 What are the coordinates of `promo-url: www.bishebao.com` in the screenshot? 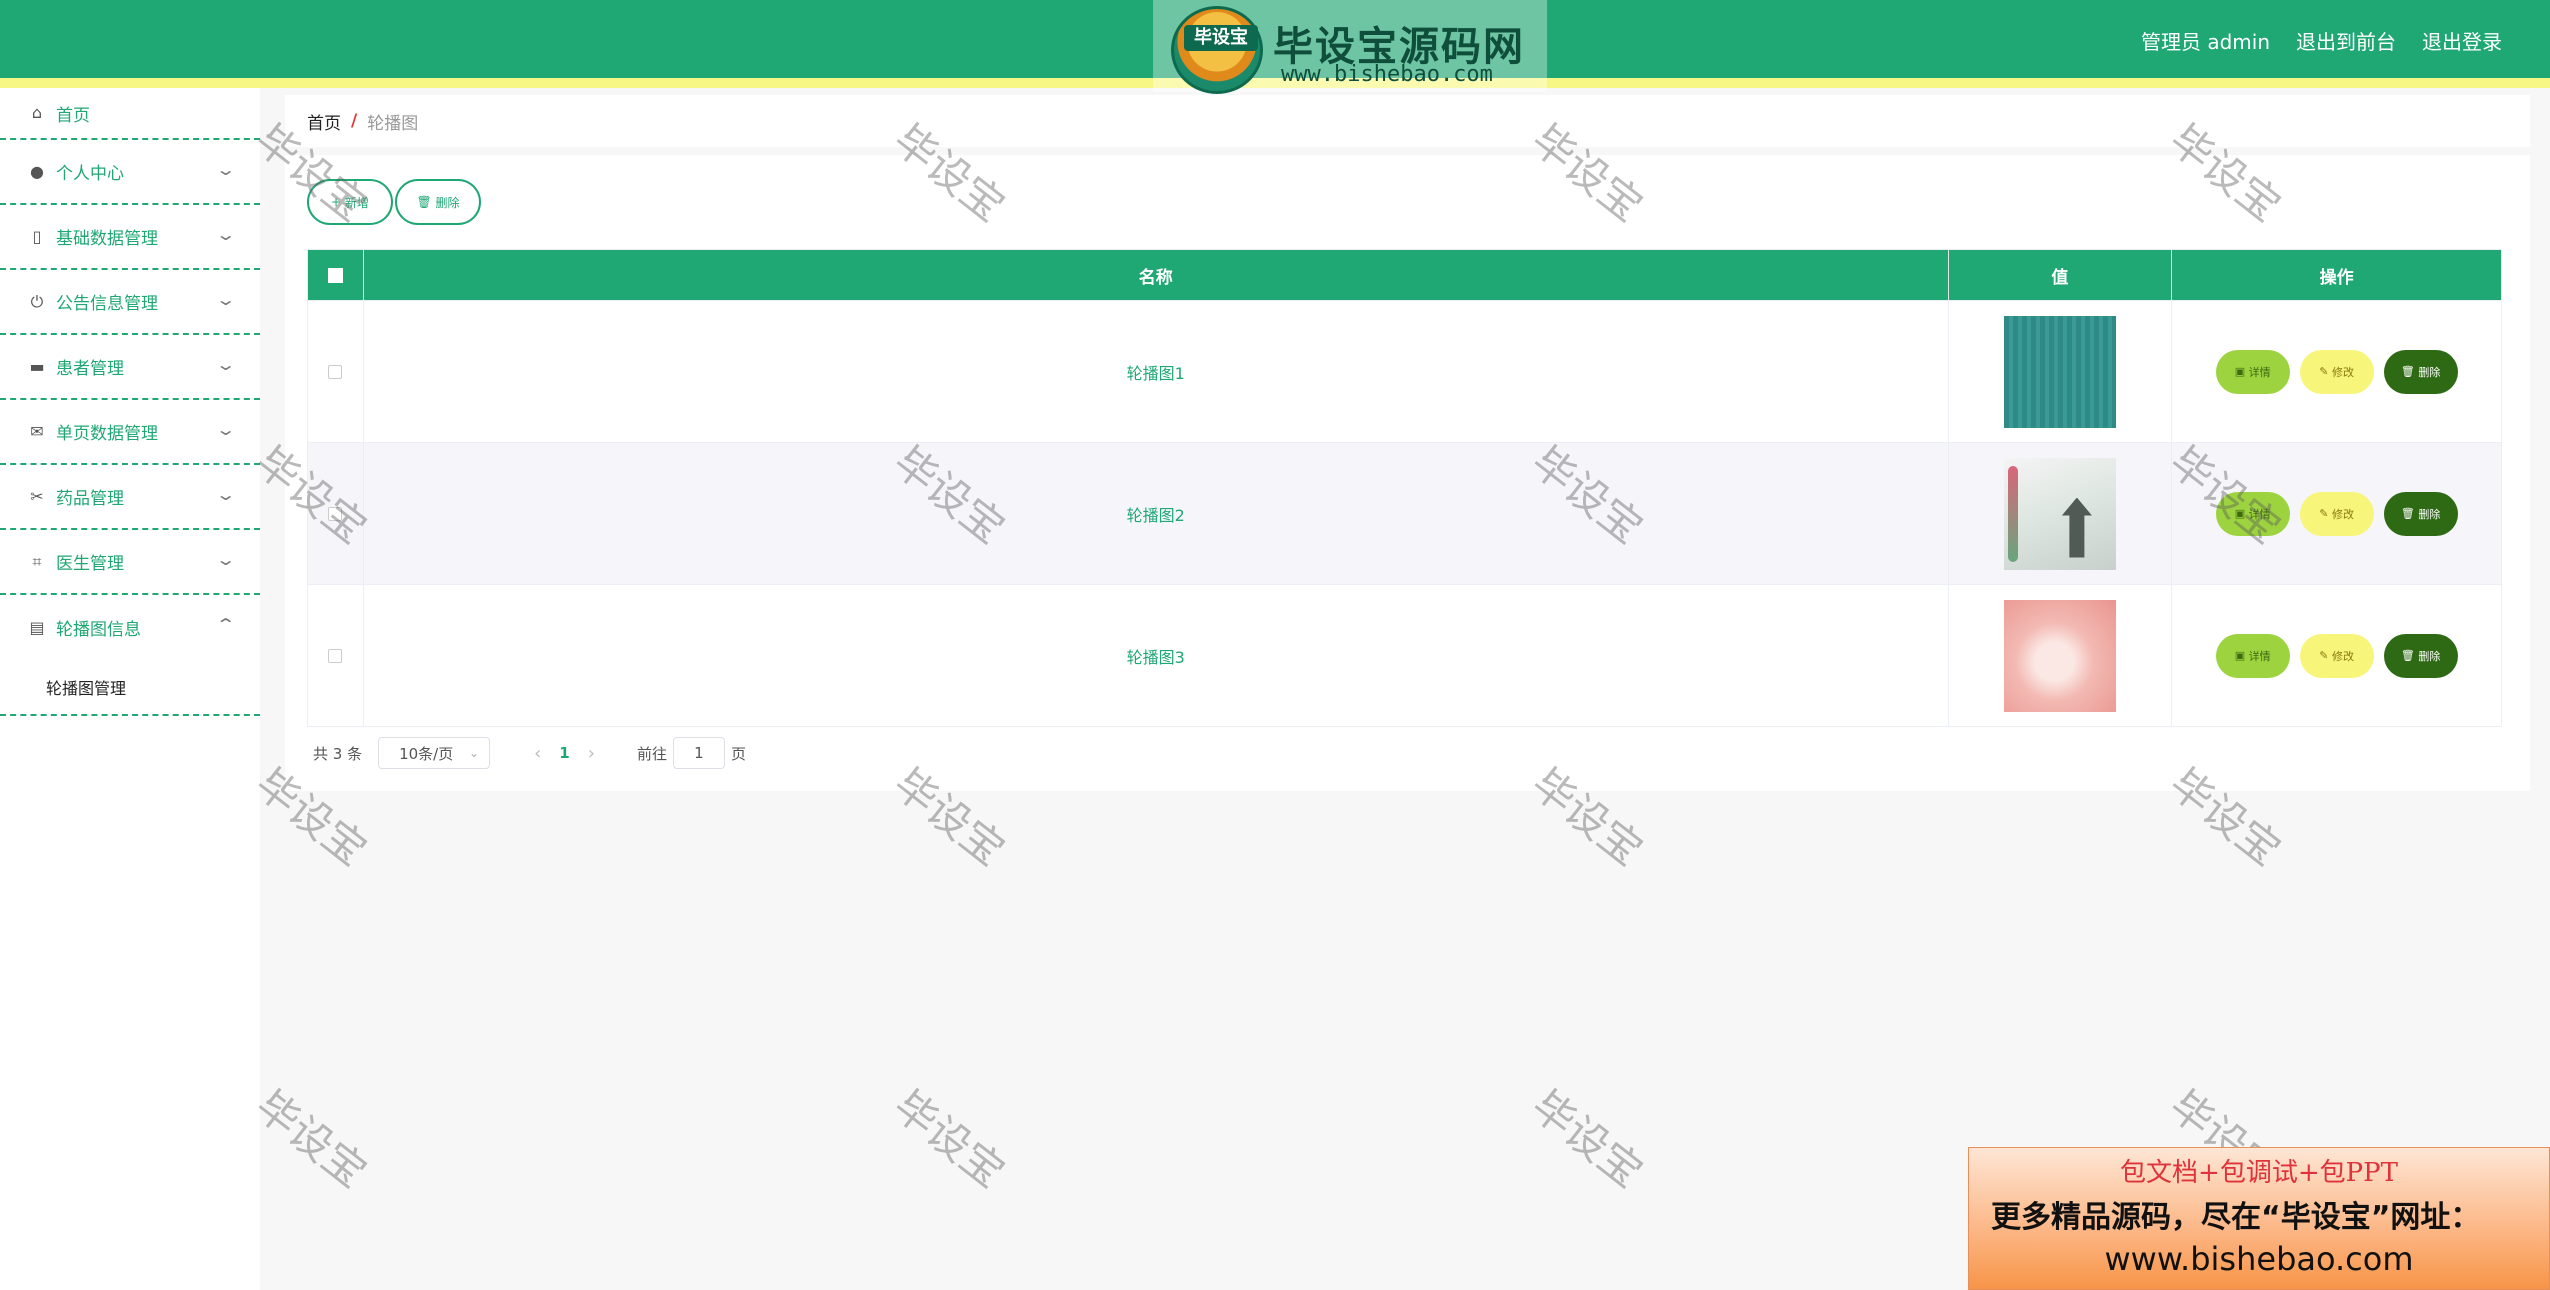 It's located at (2259, 1259).